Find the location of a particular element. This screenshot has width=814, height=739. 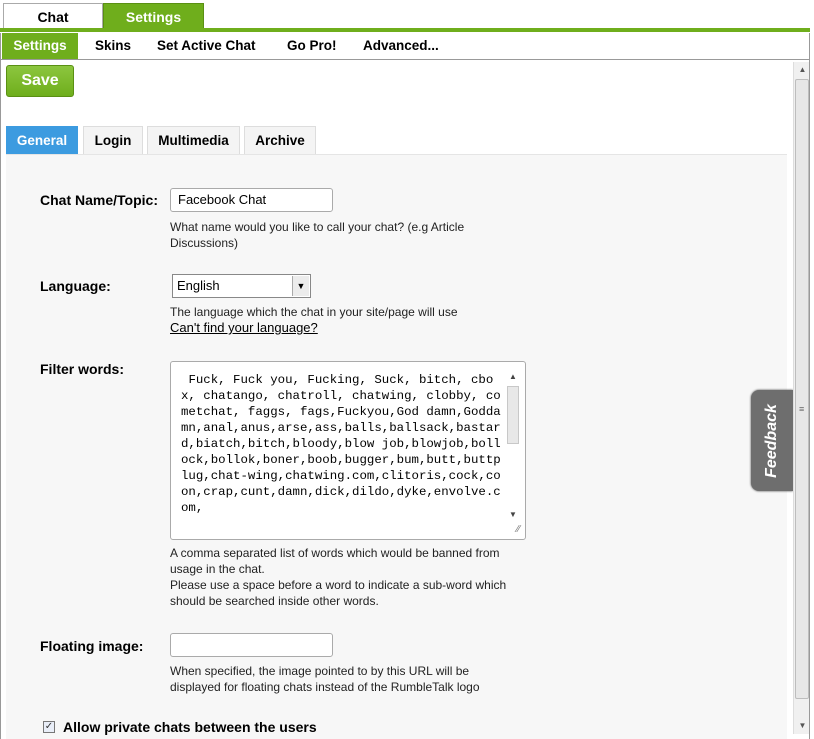

subnav-set-active-chat: Set Active Chat is located at coordinates (206, 46).